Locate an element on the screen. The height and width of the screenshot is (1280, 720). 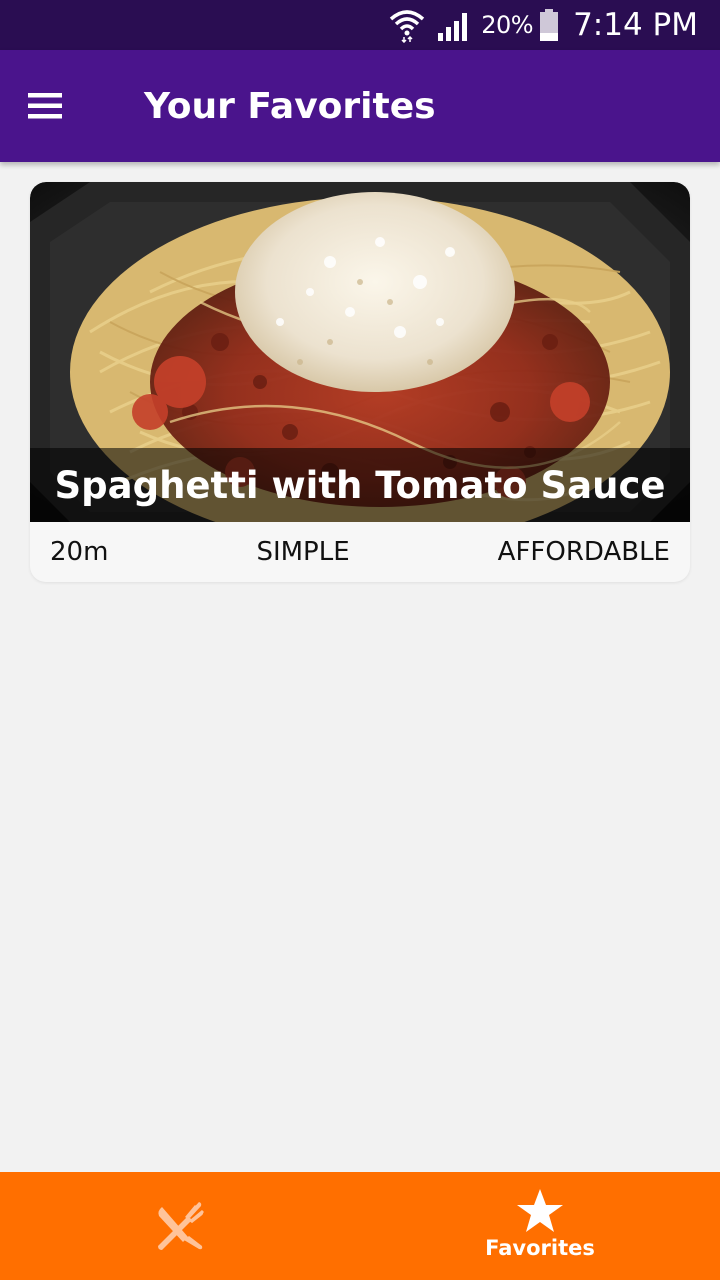
status-bar: 20% 7:14 PM is located at coordinates (360, 25).